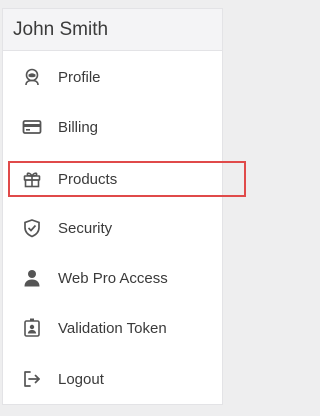  What do you see at coordinates (112, 379) in the screenshot?
I see `menu-item-logout: Logout` at bounding box center [112, 379].